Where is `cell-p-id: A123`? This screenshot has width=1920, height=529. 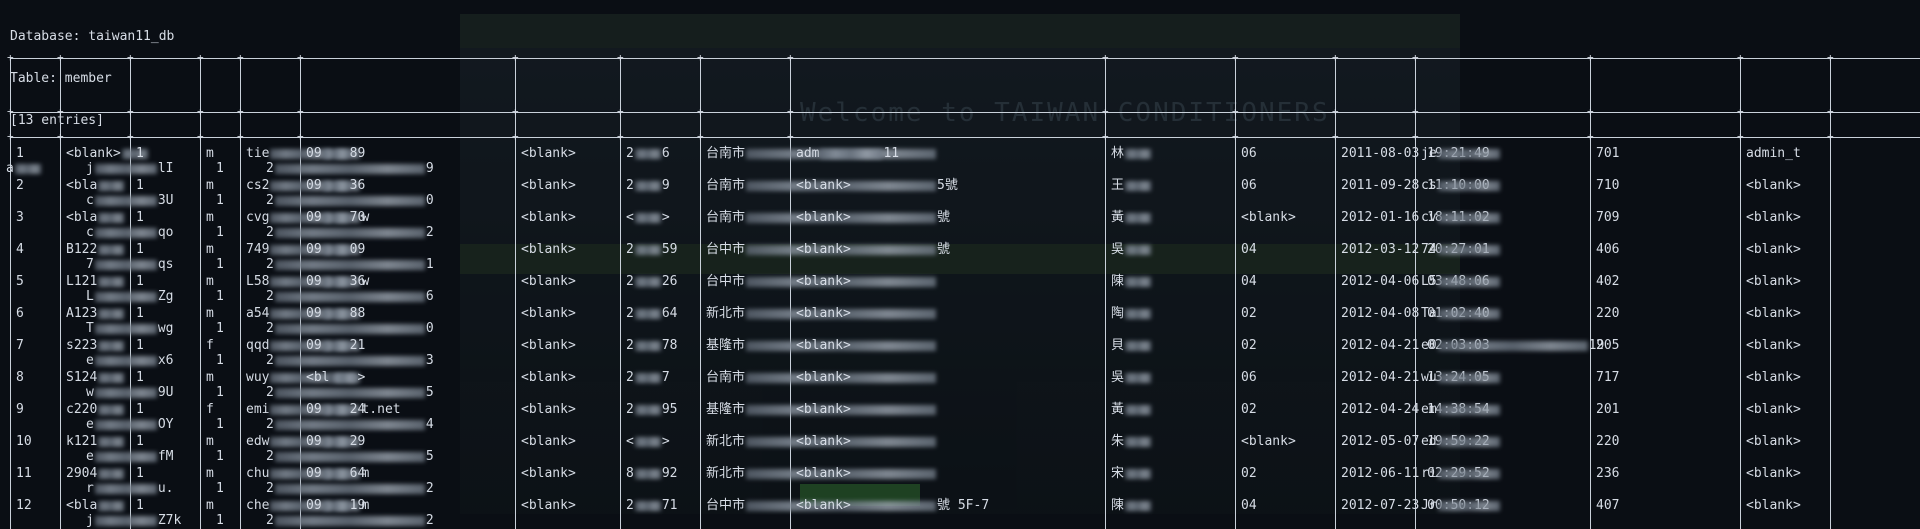 cell-p-id: A123 is located at coordinates (95, 314).